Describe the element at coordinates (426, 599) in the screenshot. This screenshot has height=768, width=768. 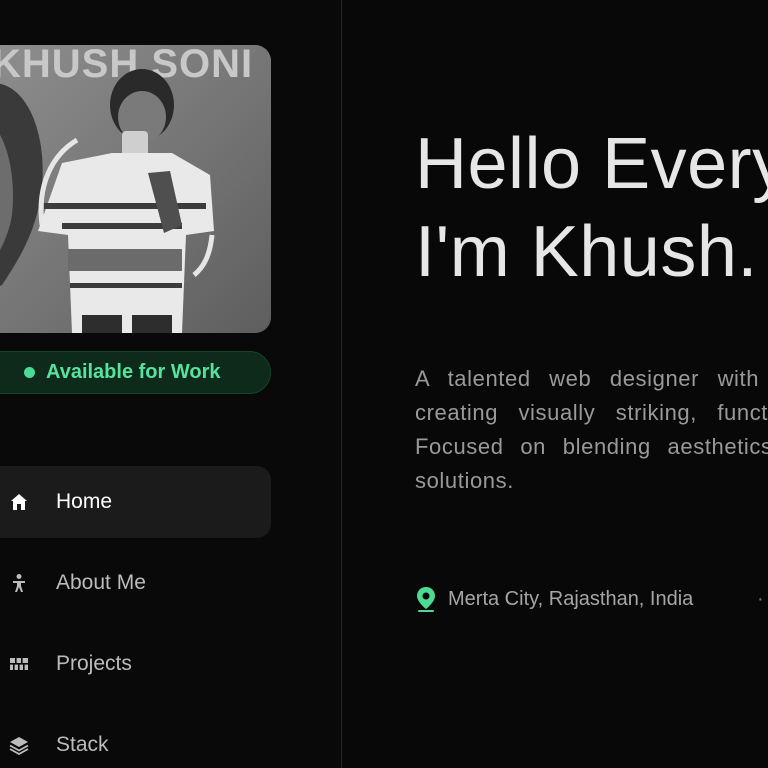
I see `map-pin-icon` at that location.